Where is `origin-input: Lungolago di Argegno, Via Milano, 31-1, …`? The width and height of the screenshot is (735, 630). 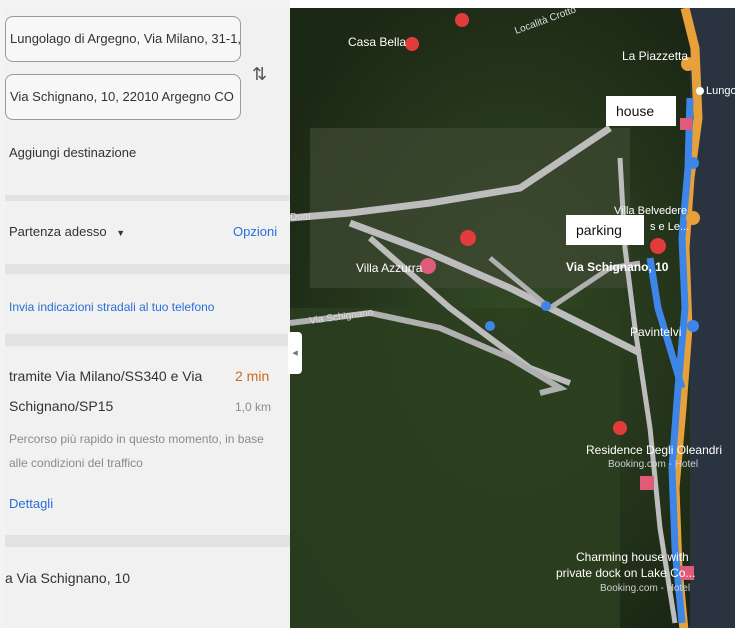
origin-input: Lungolago di Argegno, Via Milano, 31-1, … is located at coordinates (123, 39).